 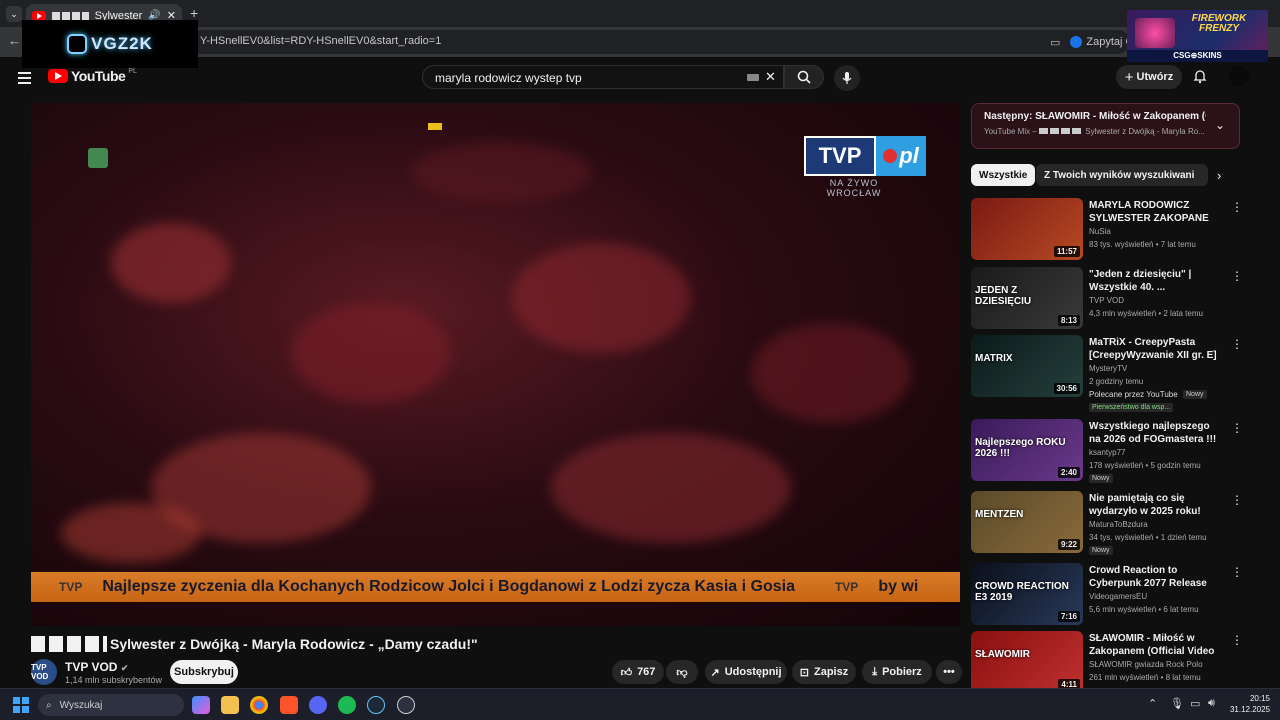 I want to click on recommendation-meta: 178 wyświetleń • 5 godzin temu, so click(x=1145, y=465).